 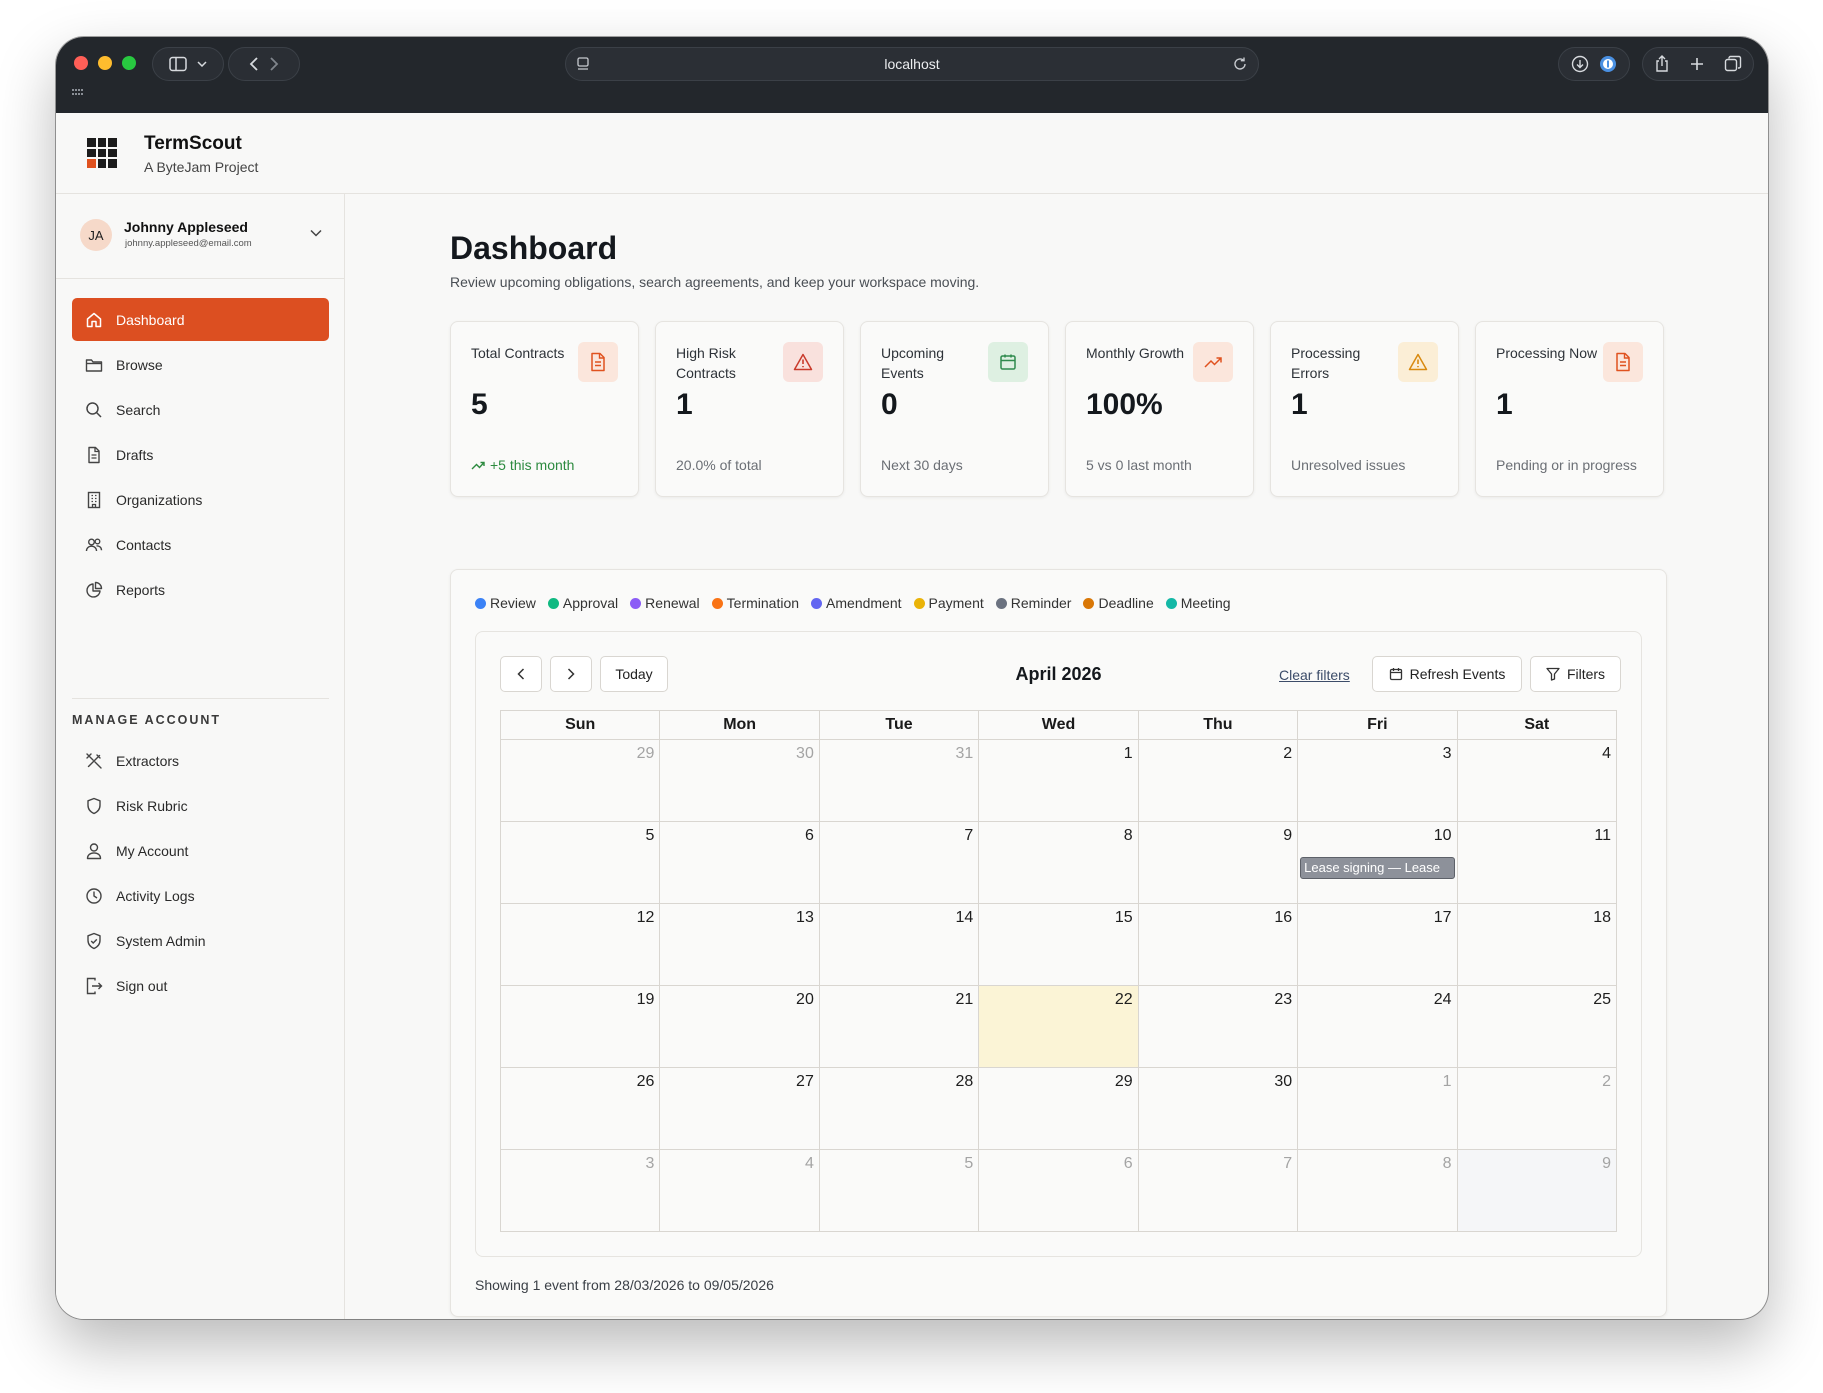 I want to click on minimize-window-button, so click(x=105, y=63).